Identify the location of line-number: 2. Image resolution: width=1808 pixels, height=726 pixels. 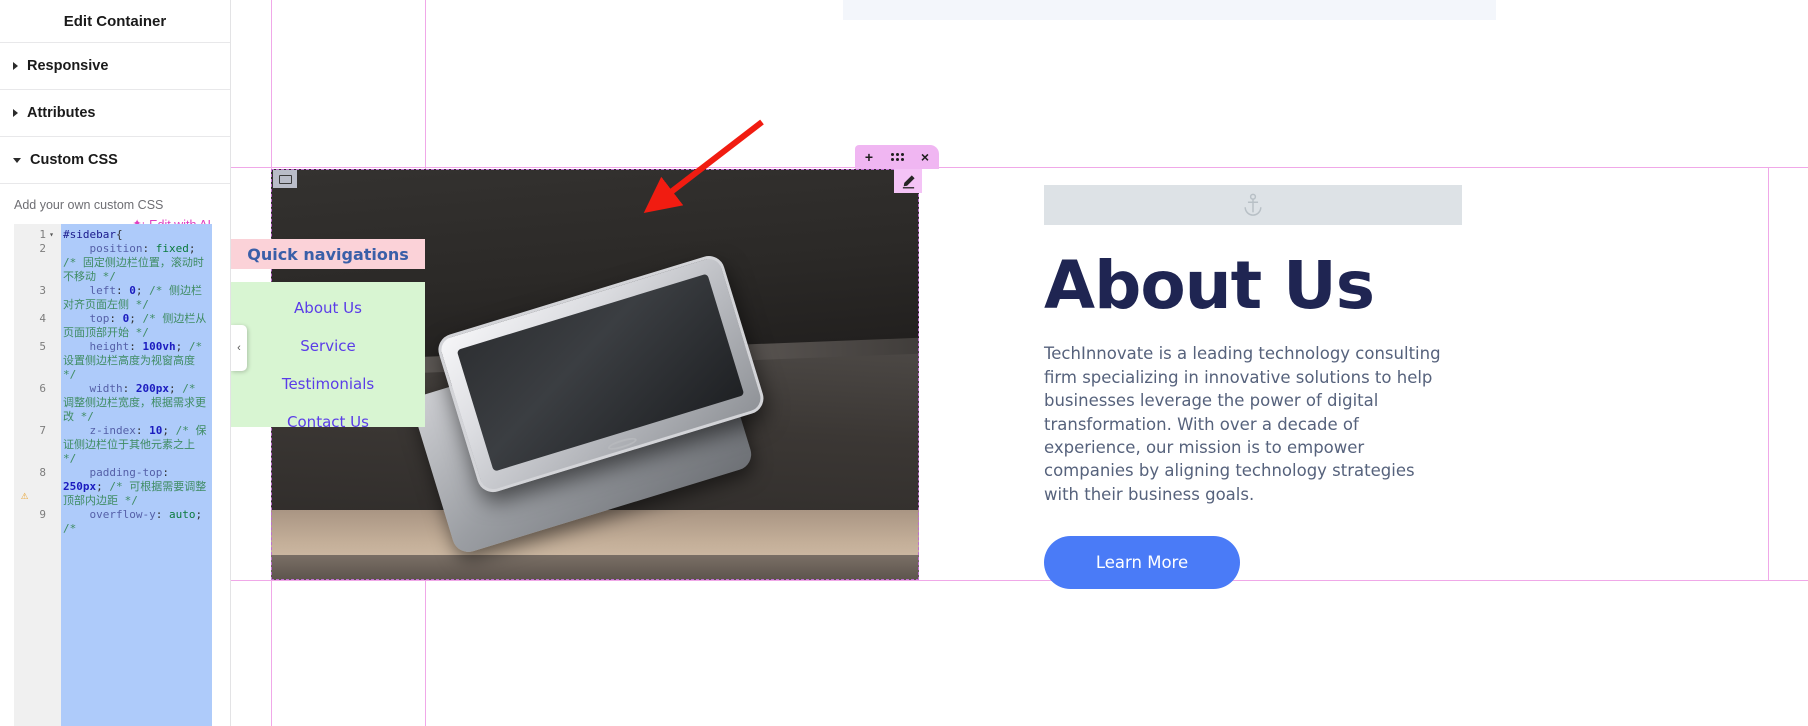
(42, 248).